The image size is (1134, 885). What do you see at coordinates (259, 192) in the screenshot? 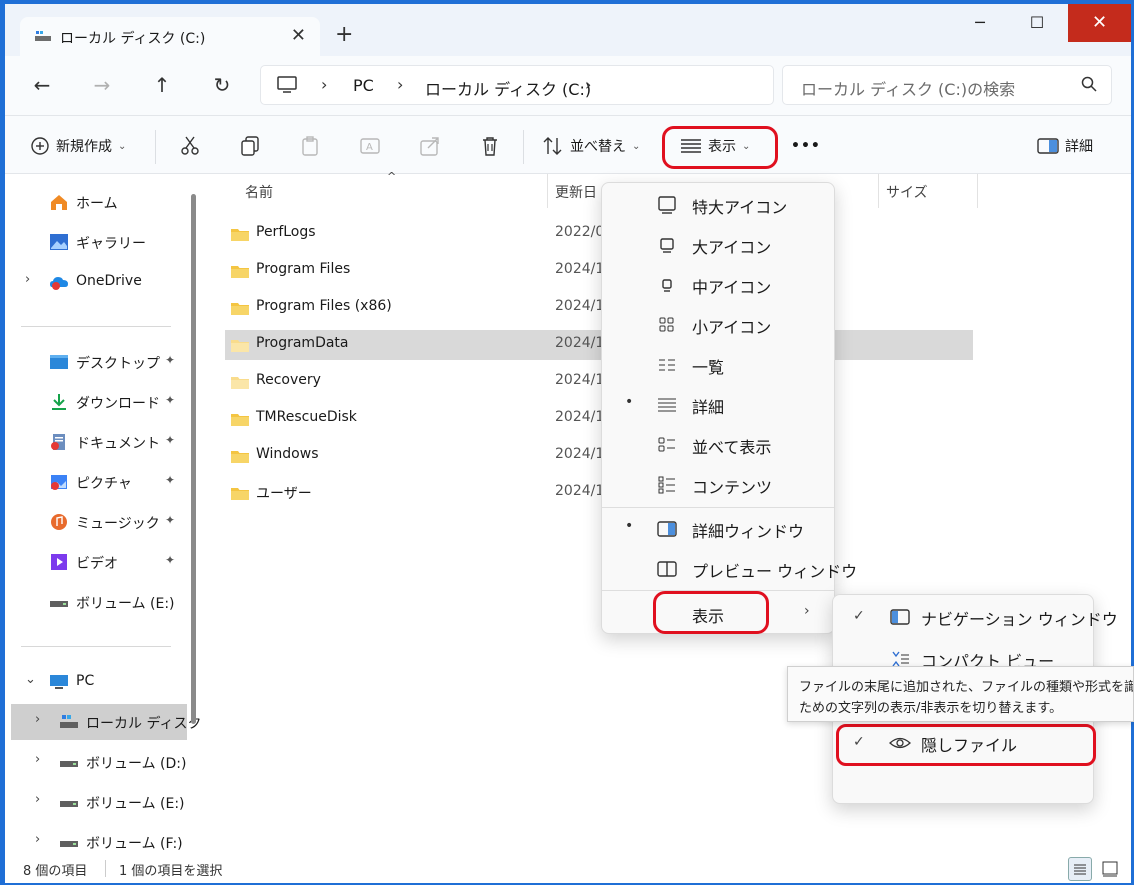
I see `column-header-name: 名前` at bounding box center [259, 192].